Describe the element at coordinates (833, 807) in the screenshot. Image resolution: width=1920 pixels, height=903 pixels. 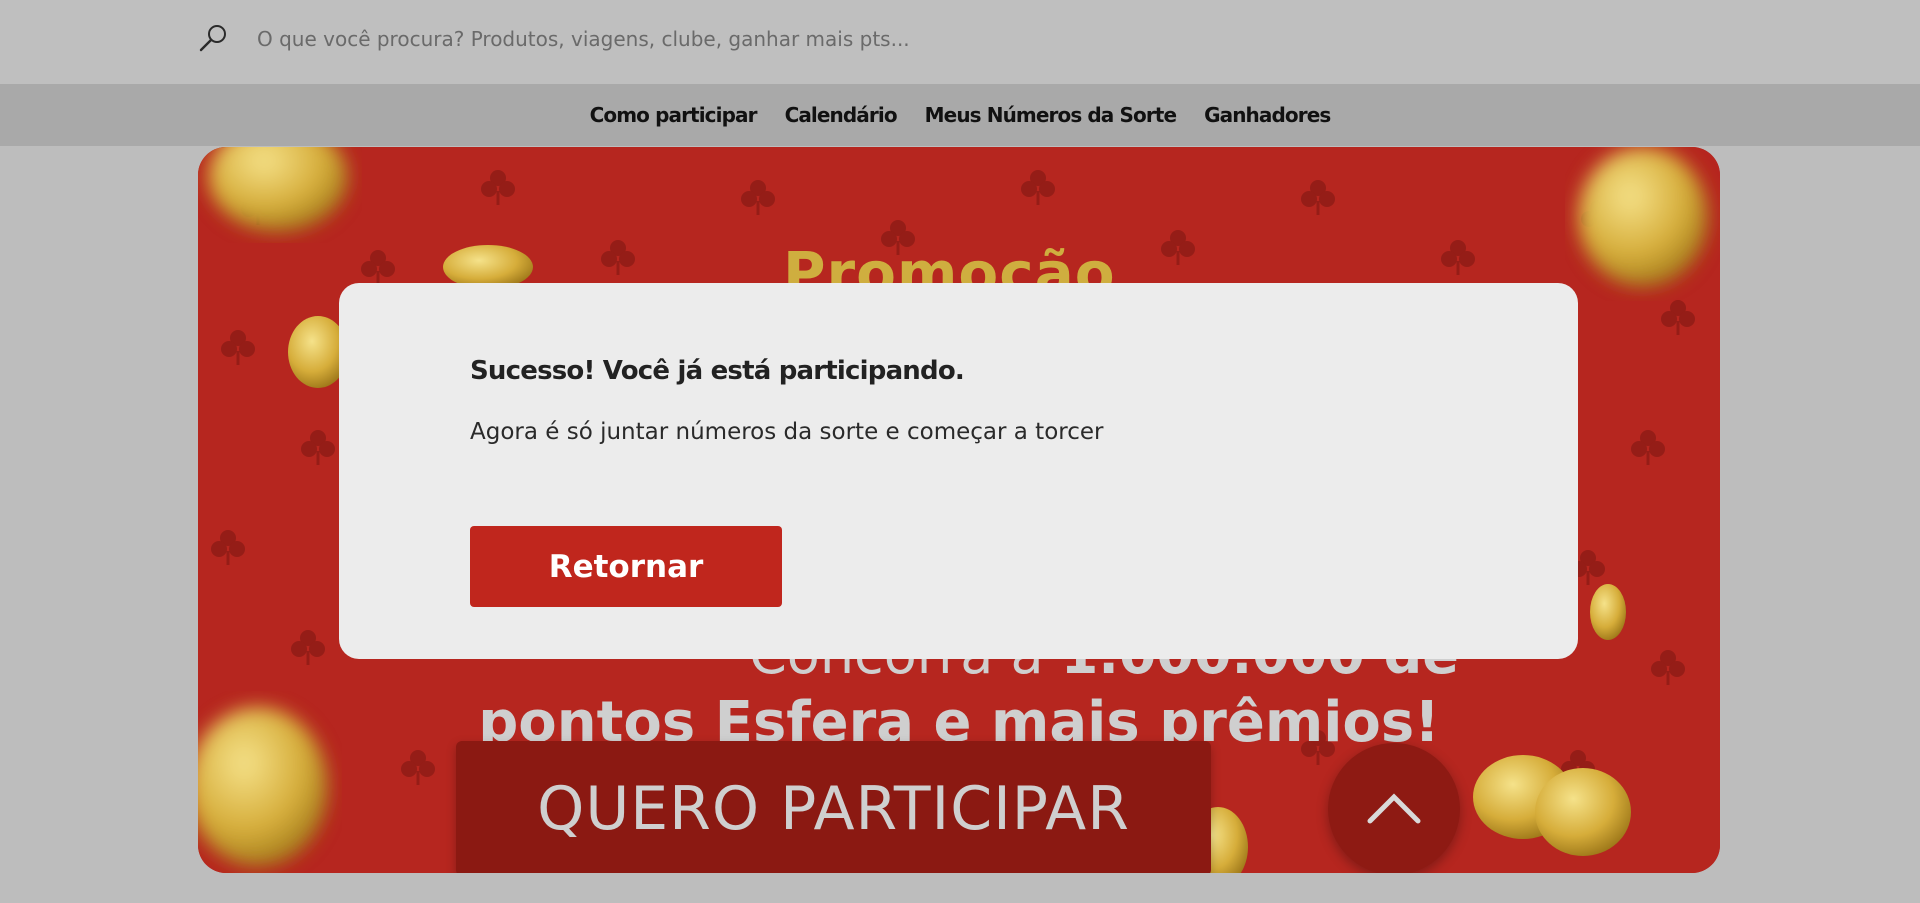
I see `quero-participar-button: QUERO PARTICIPAR` at that location.